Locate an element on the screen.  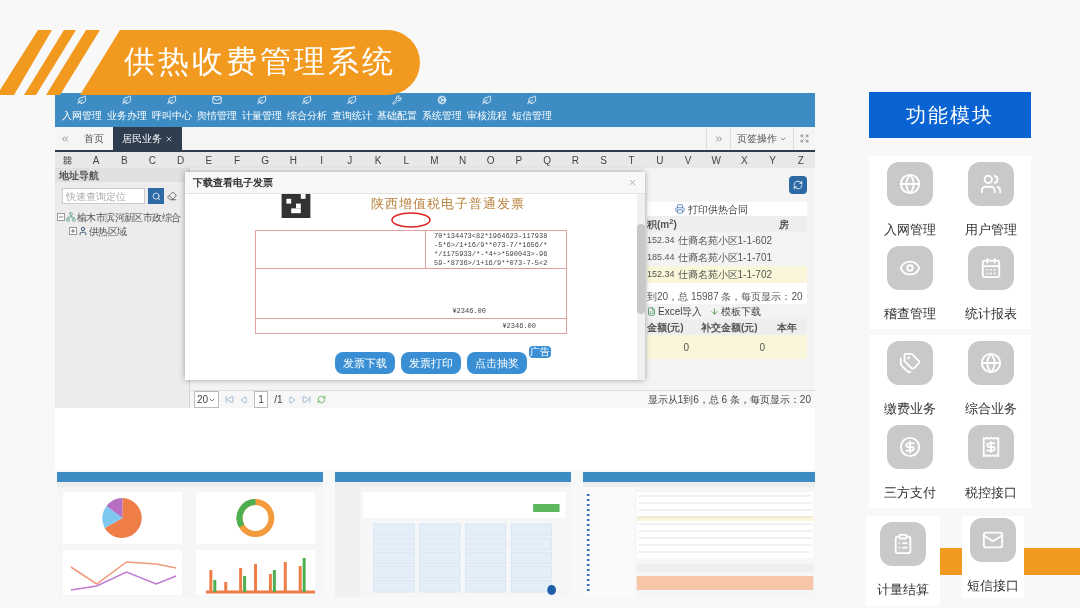
module-label: 综合业务 is located at coordinates (990, 409).